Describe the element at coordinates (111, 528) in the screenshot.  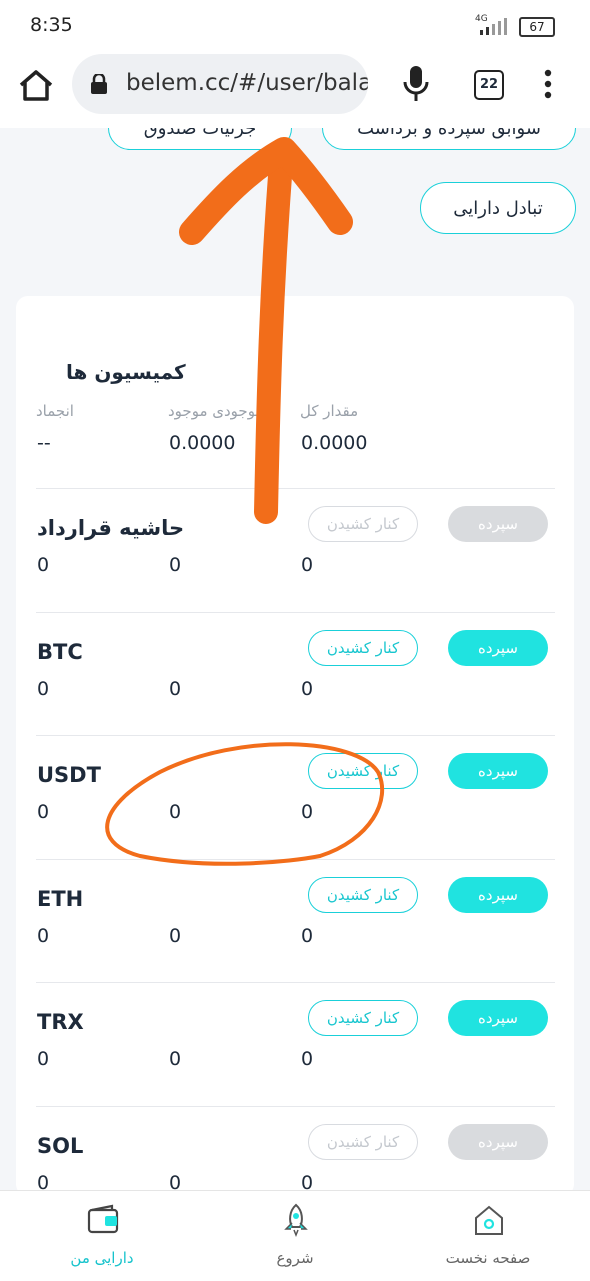
I see `asset-name: حاشیه قرارداد` at that location.